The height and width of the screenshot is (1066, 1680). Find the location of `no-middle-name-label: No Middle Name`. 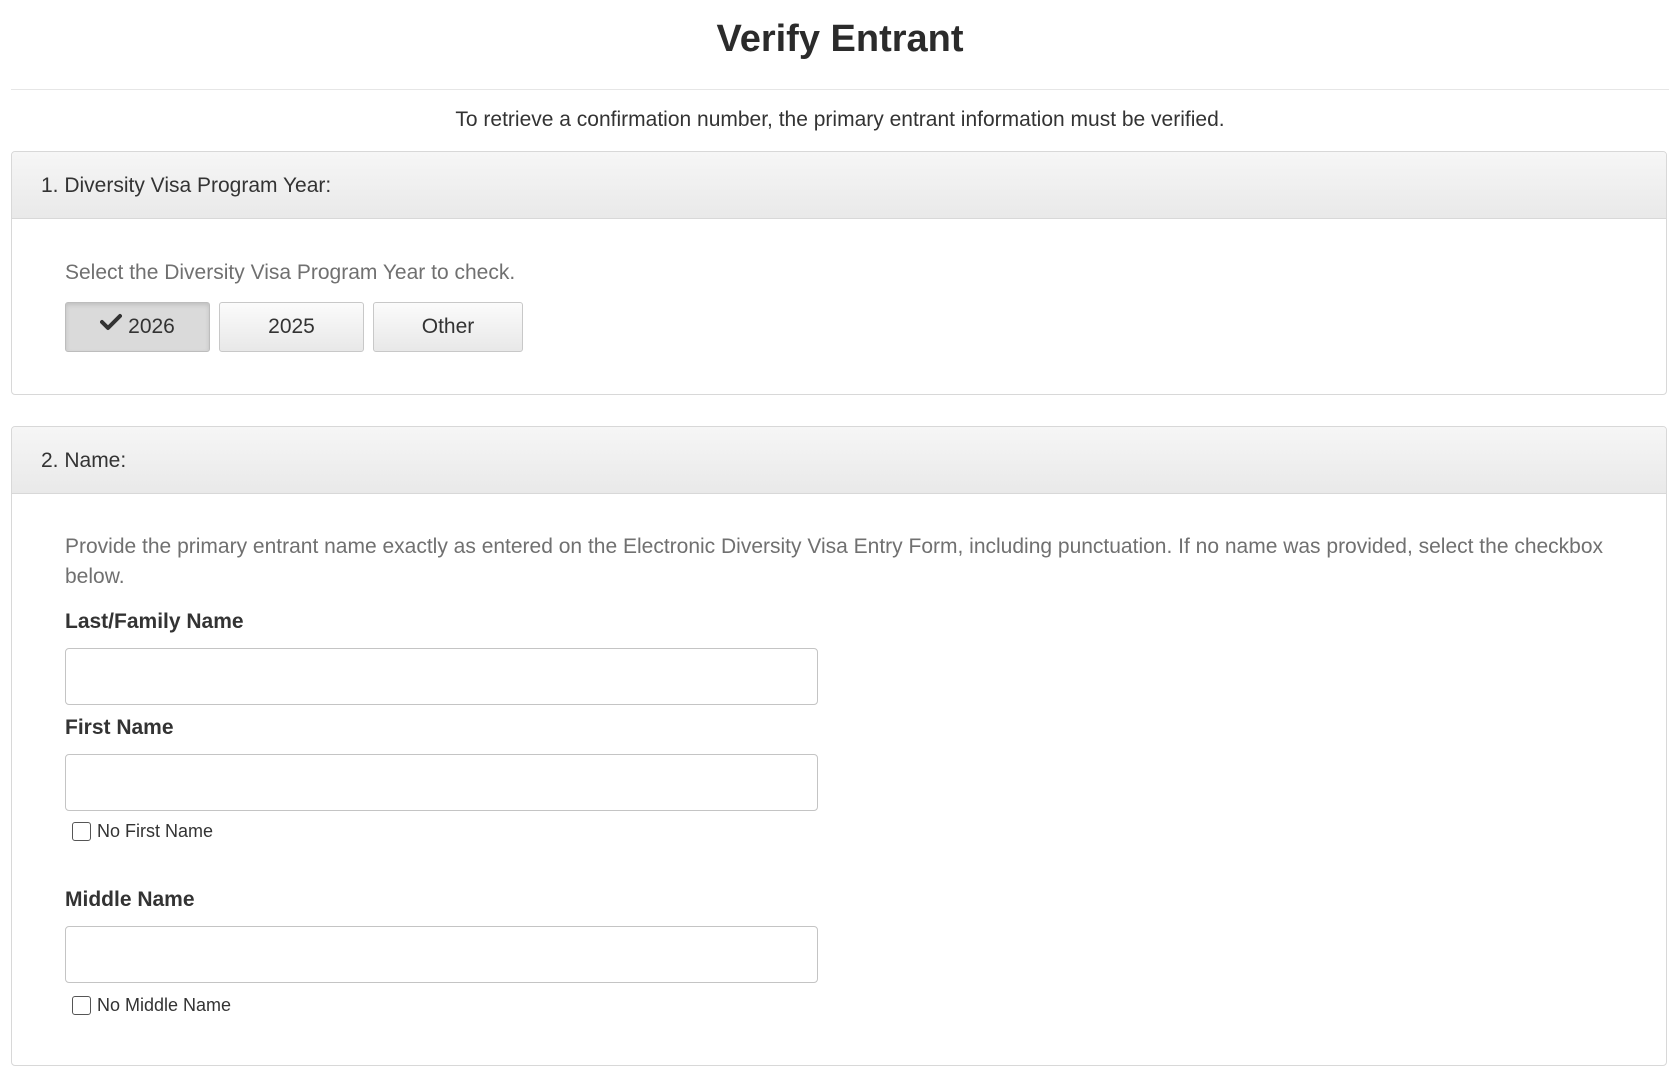

no-middle-name-label: No Middle Name is located at coordinates (164, 1004).